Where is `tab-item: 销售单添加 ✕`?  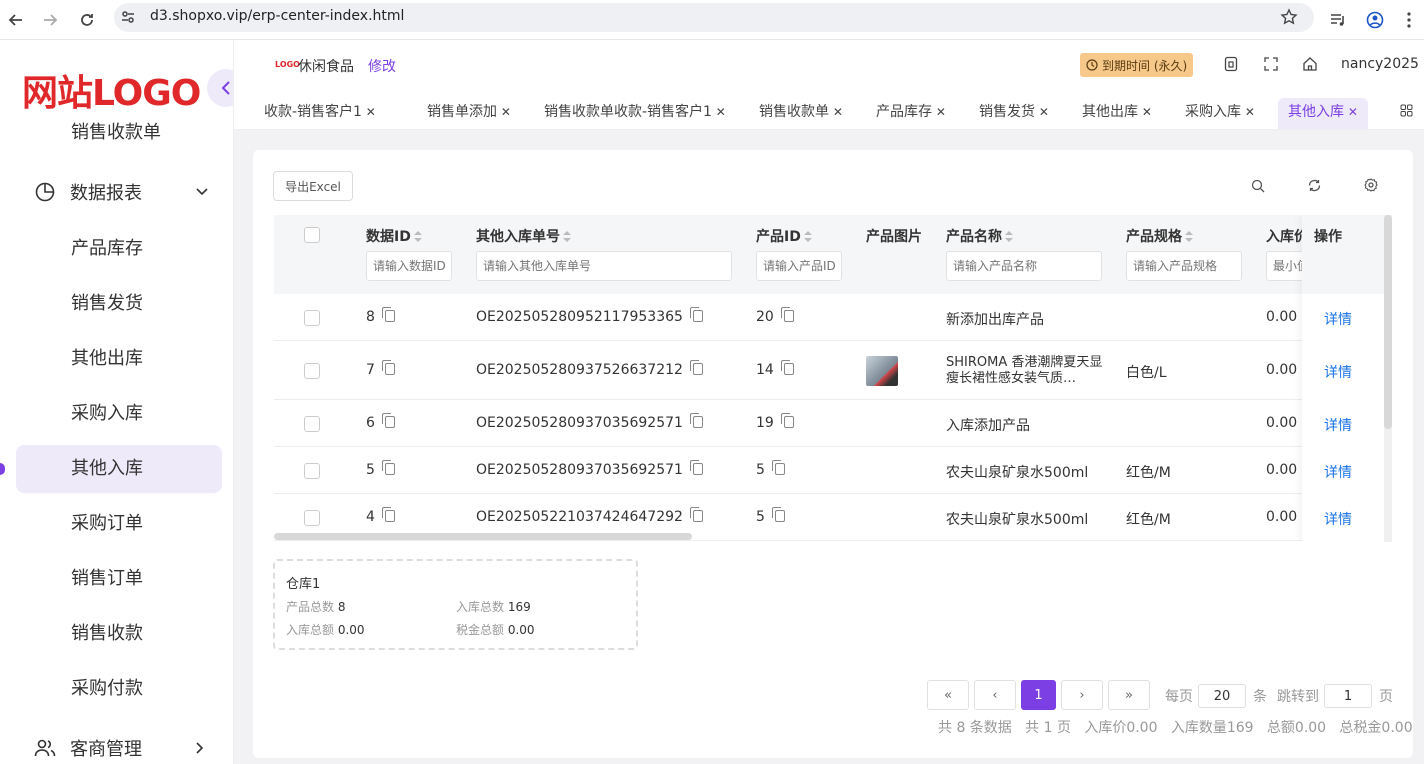 tab-item: 销售单添加 ✕ is located at coordinates (469, 113).